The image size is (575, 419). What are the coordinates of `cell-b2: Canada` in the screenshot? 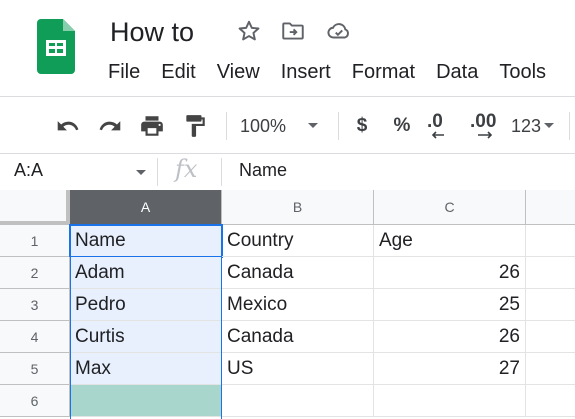 It's located at (298, 273).